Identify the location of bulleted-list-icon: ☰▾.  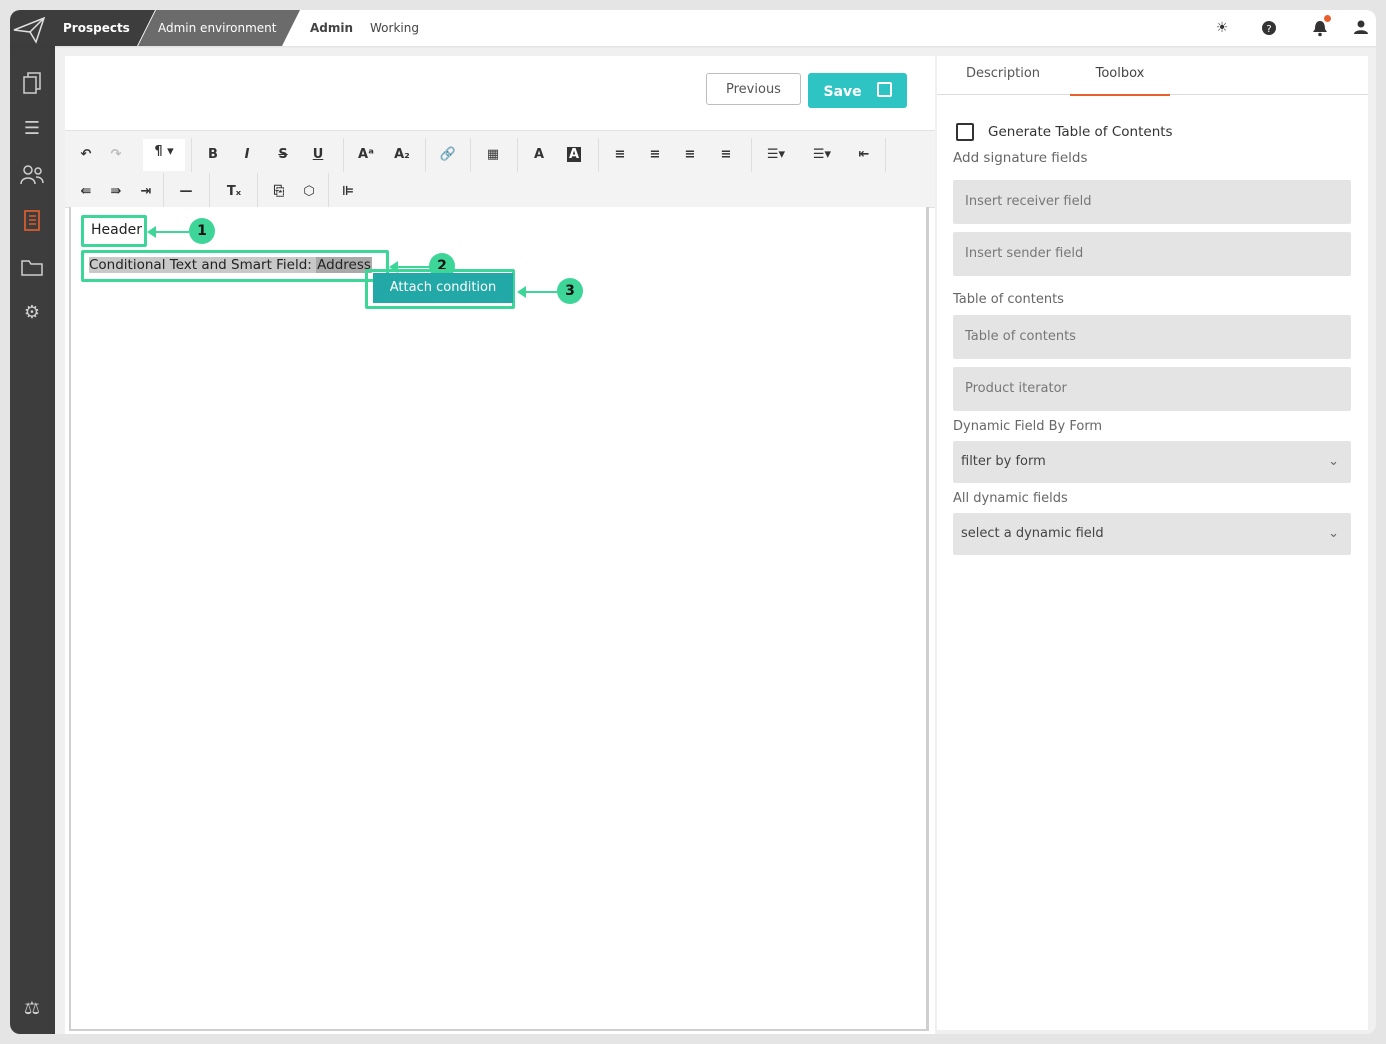
(776, 155).